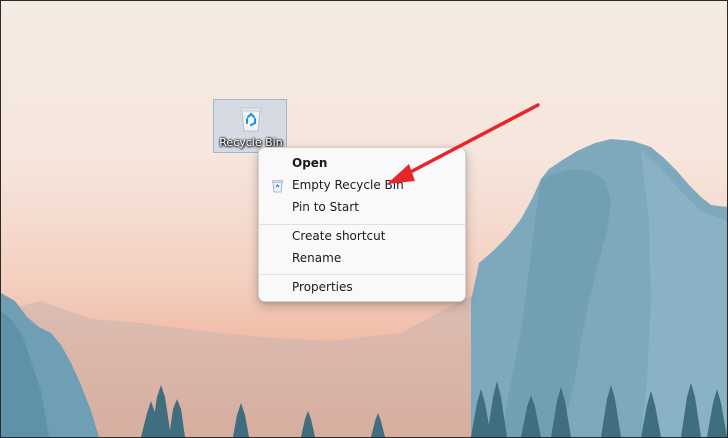 Image resolution: width=728 pixels, height=438 pixels. Describe the element at coordinates (339, 236) in the screenshot. I see `menu-item-label: Create shortcut` at that location.